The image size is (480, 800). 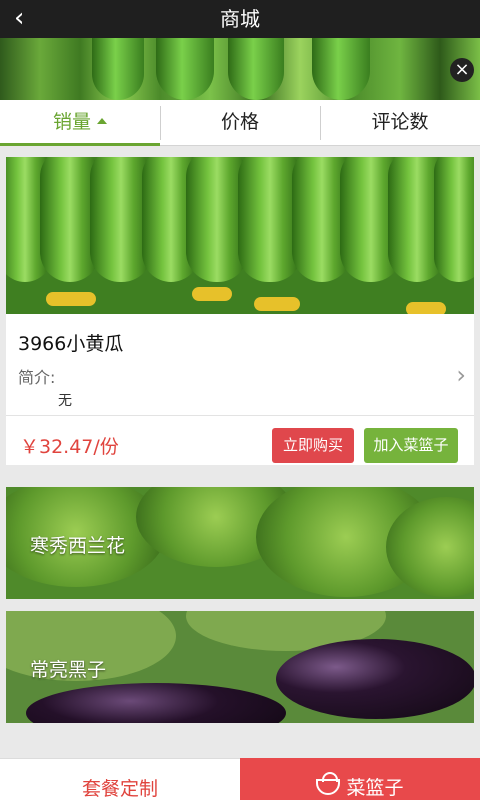 I want to click on tab-label: 销量, so click(x=71, y=122).